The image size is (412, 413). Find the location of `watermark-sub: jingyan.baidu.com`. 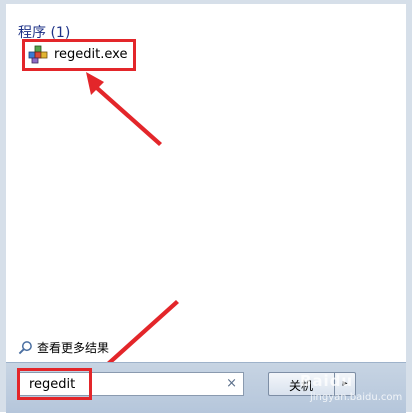

watermark-sub: jingyan.baidu.com is located at coordinates (356, 397).